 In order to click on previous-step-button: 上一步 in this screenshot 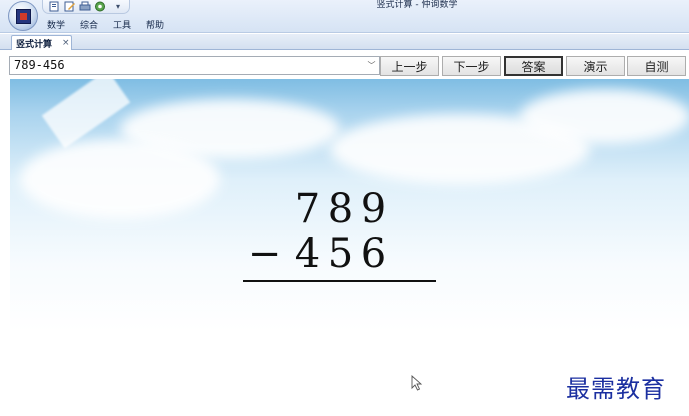, I will do `click(409, 66)`.